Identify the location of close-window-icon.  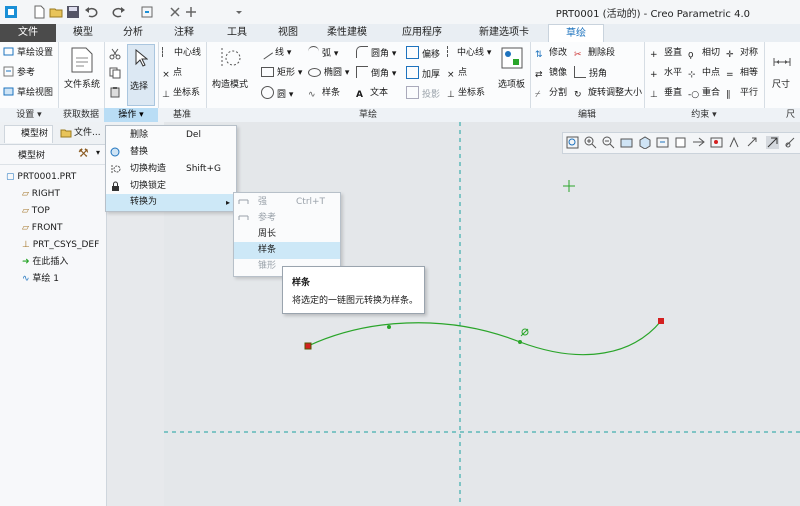
(175, 12).